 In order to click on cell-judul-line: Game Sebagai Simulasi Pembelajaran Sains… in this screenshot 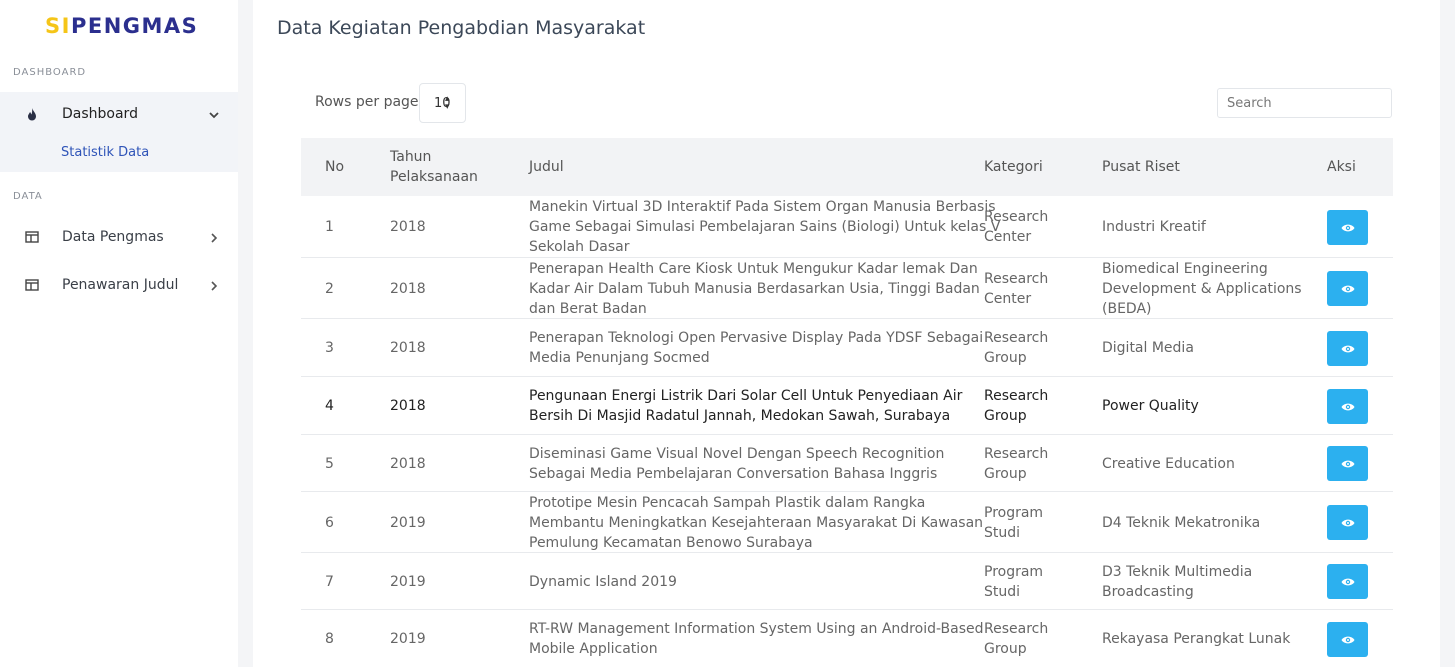, I will do `click(765, 227)`.